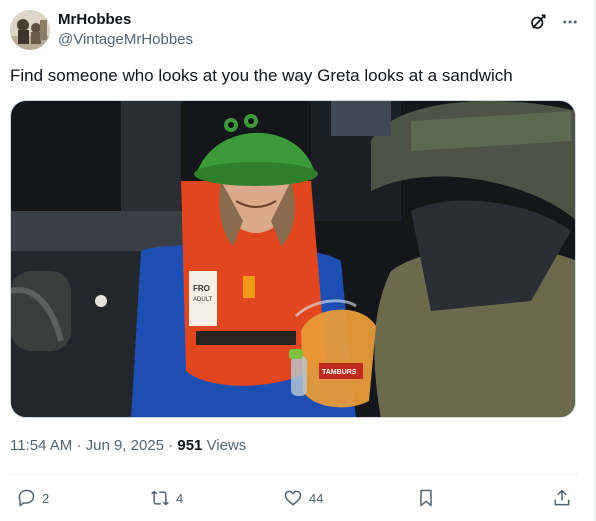 This screenshot has width=596, height=521. I want to click on action-bar: 2 4 44, so click(295, 498).